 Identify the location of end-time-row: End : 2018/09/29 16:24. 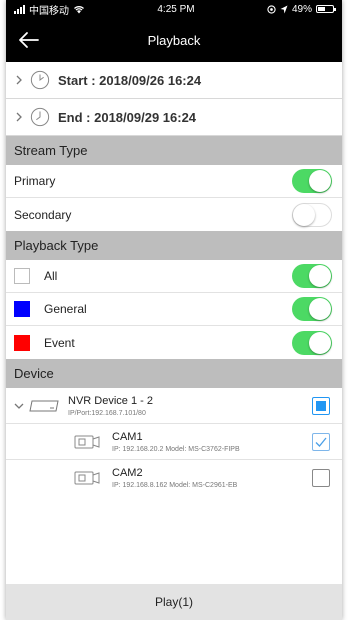
(174, 117).